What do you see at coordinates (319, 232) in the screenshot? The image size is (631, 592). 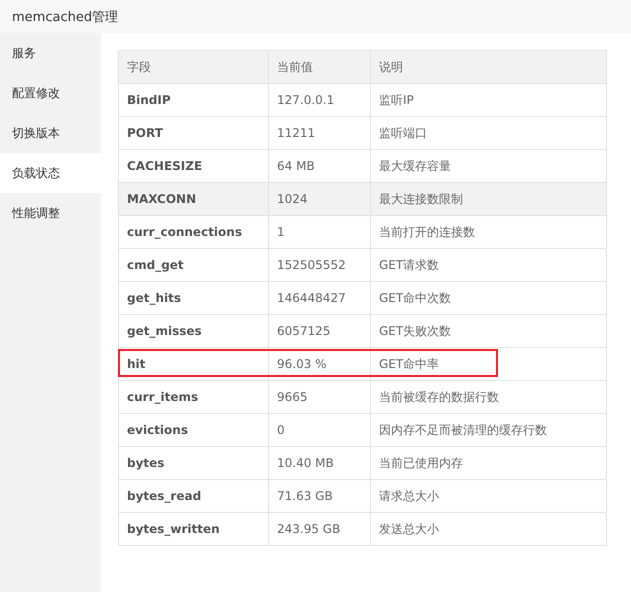 I see `table-cell: 1` at bounding box center [319, 232].